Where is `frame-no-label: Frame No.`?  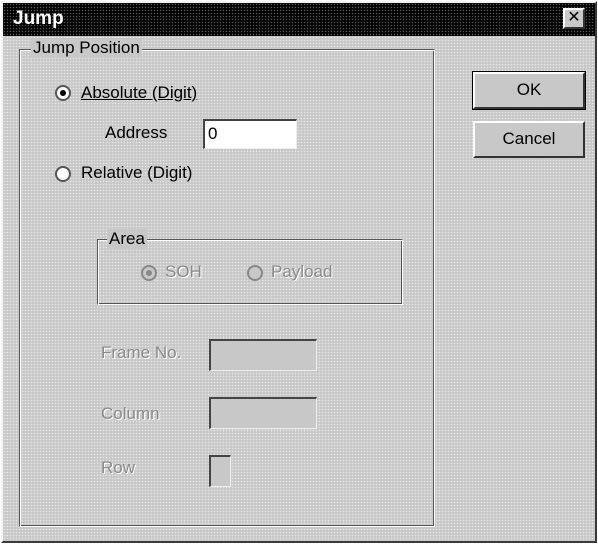
frame-no-label: Frame No. is located at coordinates (141, 352).